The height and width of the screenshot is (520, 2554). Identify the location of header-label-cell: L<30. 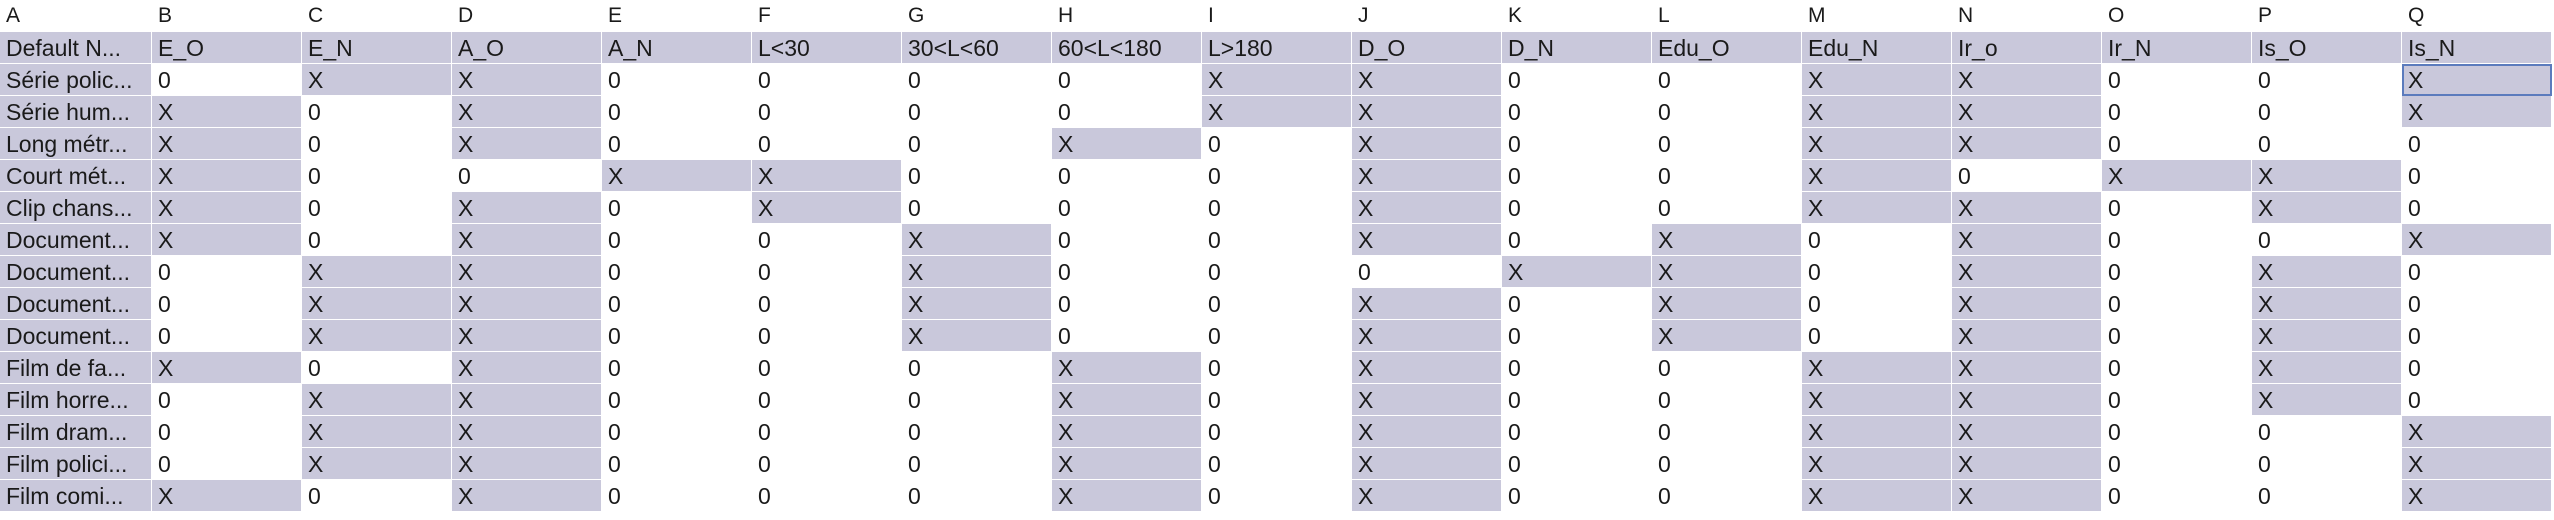
(827, 48).